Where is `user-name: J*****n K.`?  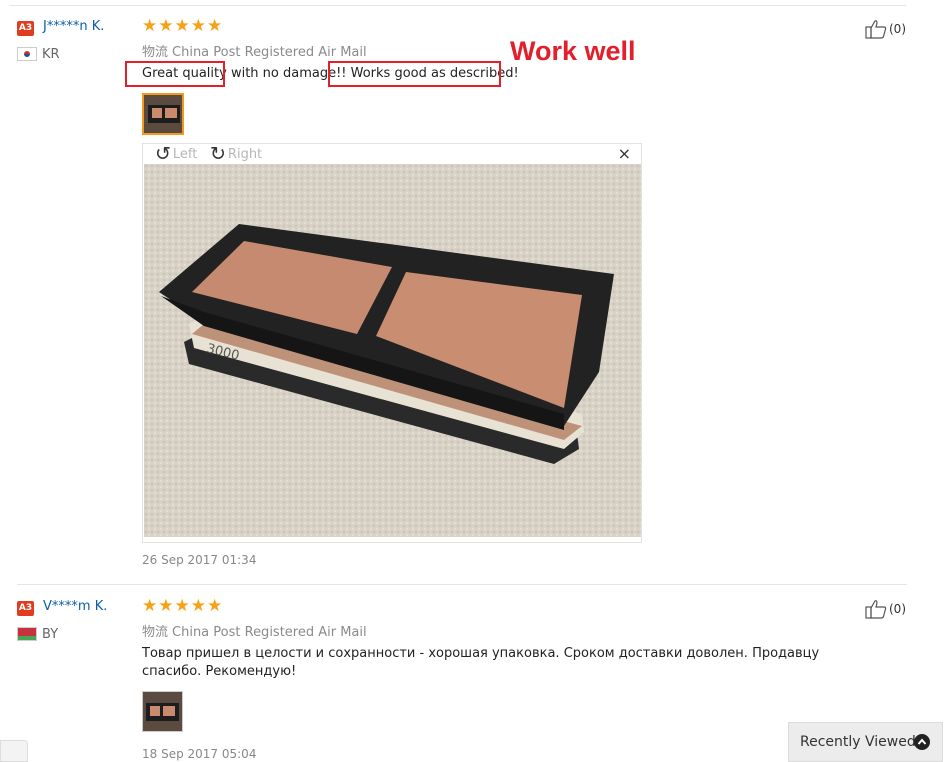 user-name: J*****n K. is located at coordinates (73, 26).